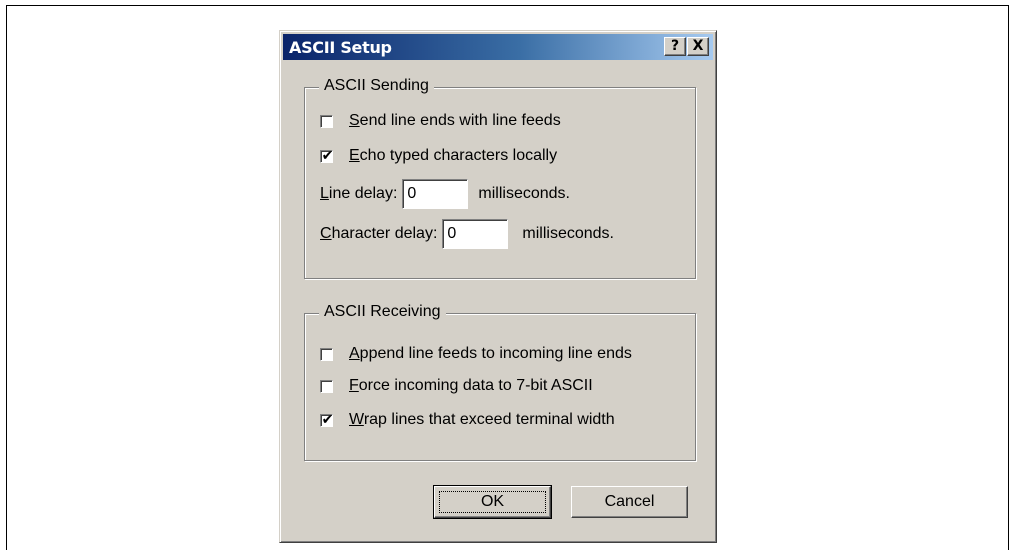 The image size is (1013, 550). Describe the element at coordinates (382, 312) in the screenshot. I see `ascii-receiving-label: ASCII Receiving` at that location.